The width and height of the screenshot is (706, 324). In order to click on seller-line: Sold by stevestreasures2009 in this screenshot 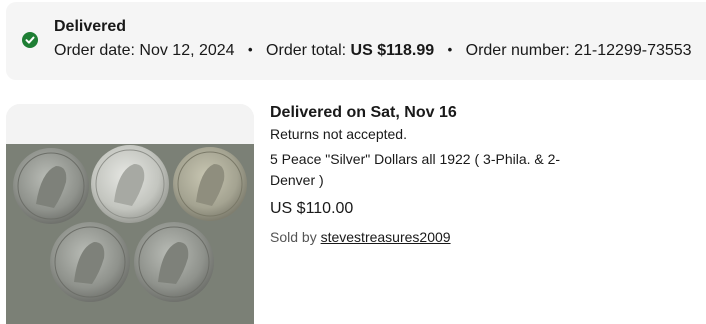, I will do `click(485, 237)`.